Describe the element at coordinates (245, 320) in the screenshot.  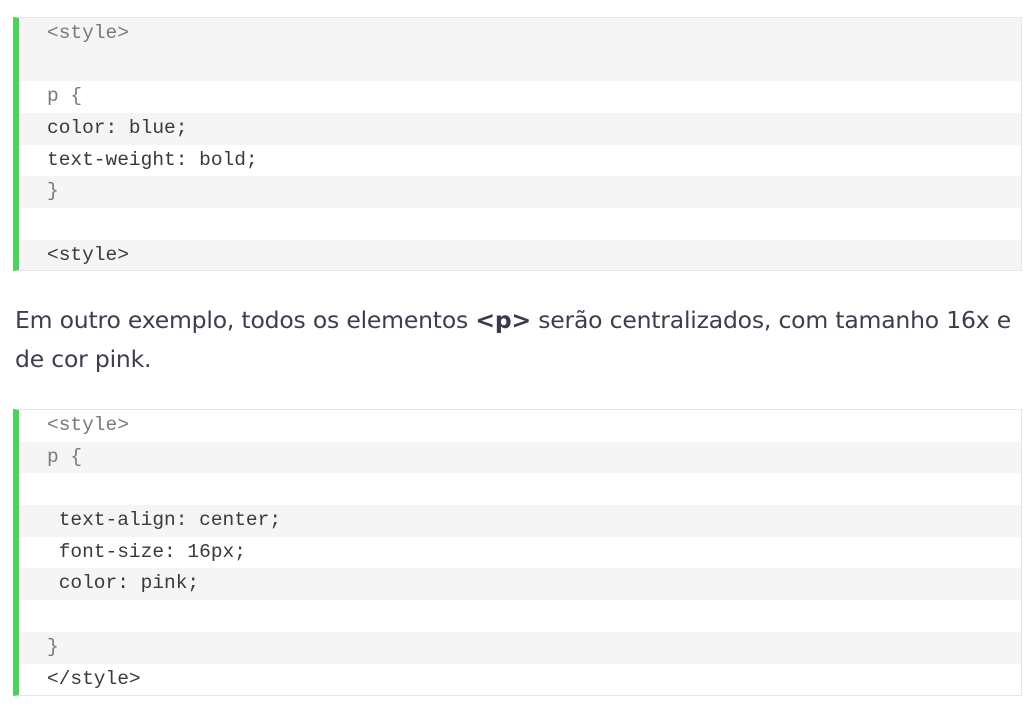
I see `paragraph-text-before: Em outro exemplo, todos os elementos` at that location.